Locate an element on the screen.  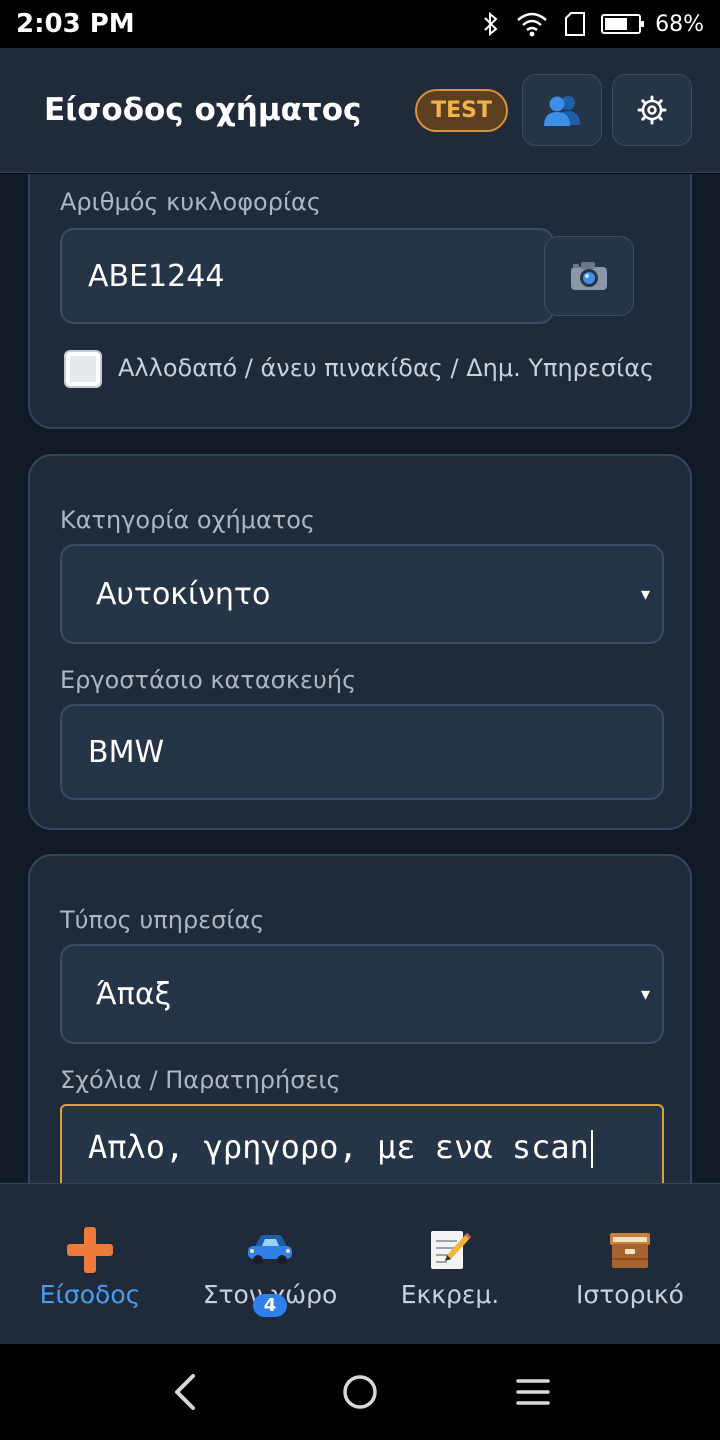
nav-label: Εκκρεμ. is located at coordinates (450, 1294).